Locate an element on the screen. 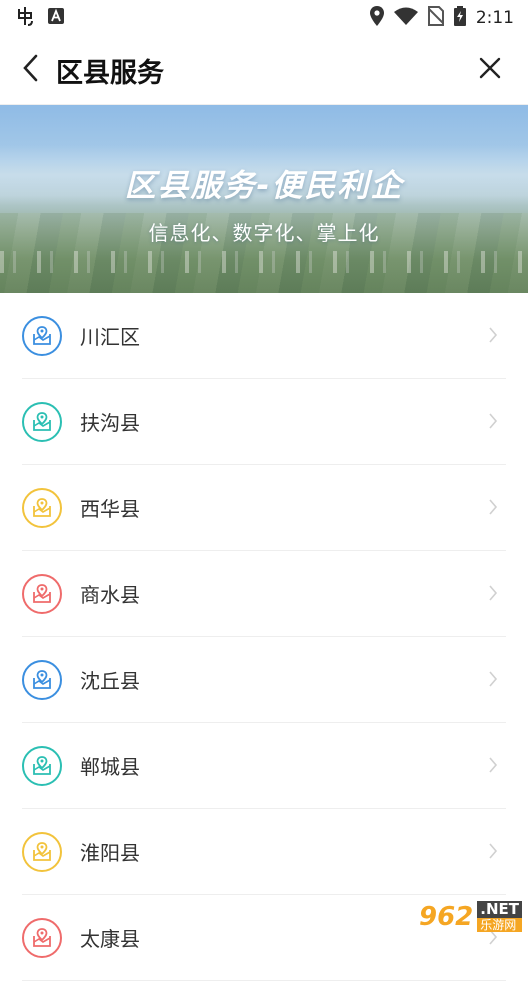 This screenshot has height=981, width=528. banner-houses is located at coordinates (264, 262).